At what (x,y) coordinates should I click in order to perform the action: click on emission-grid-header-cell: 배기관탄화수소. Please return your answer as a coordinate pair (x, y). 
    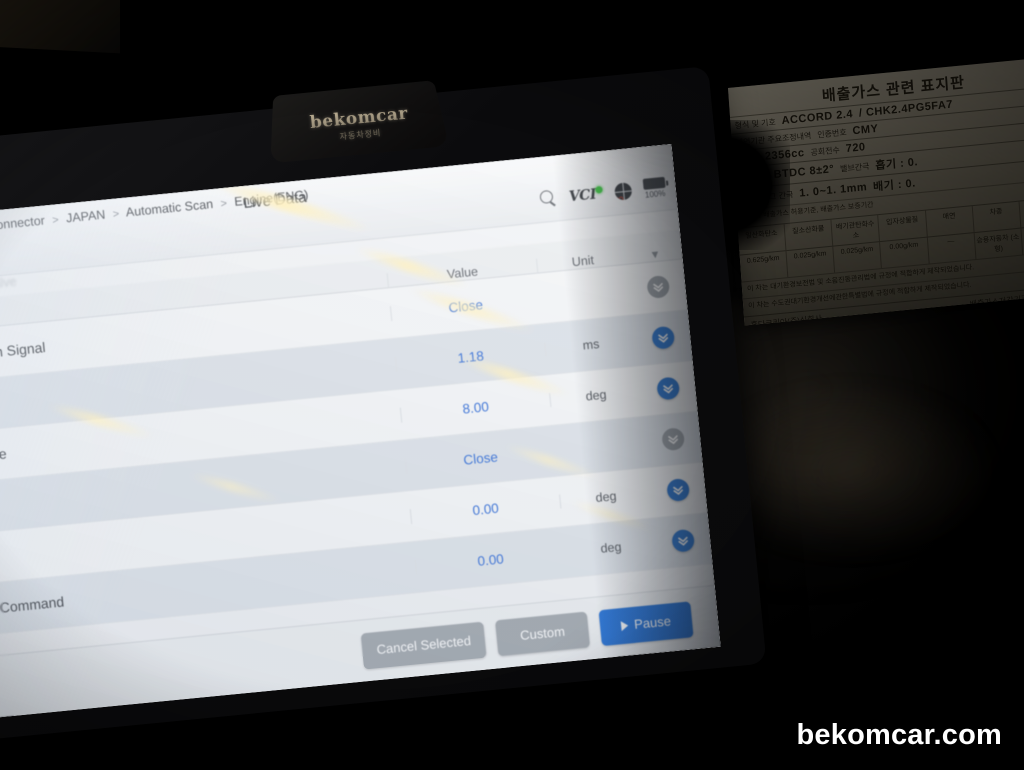
    Looking at the image, I should click on (856, 230).